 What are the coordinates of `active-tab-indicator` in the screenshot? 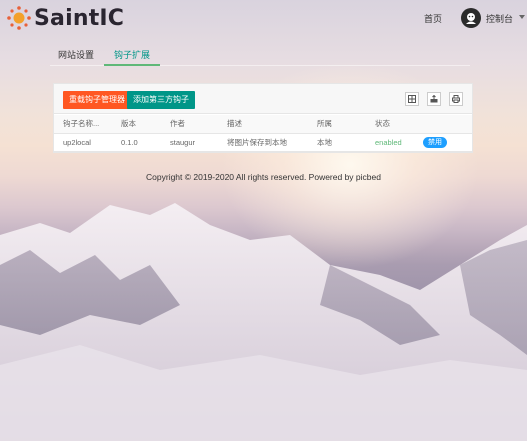 It's located at (132, 65).